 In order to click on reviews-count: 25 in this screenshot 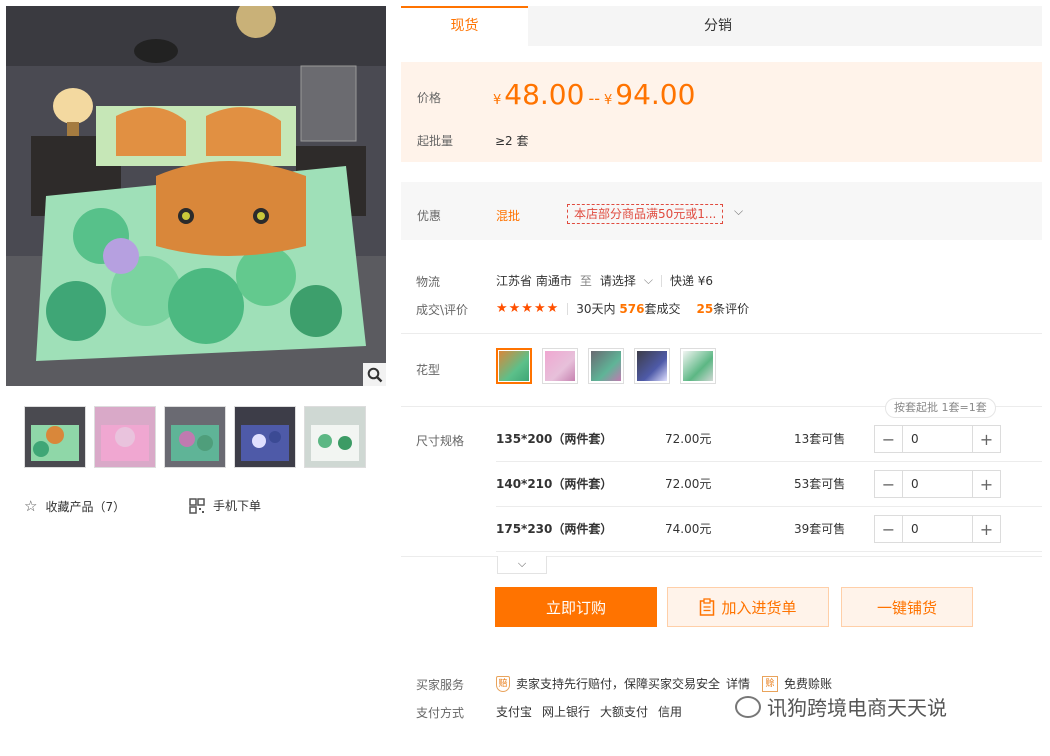, I will do `click(705, 309)`.